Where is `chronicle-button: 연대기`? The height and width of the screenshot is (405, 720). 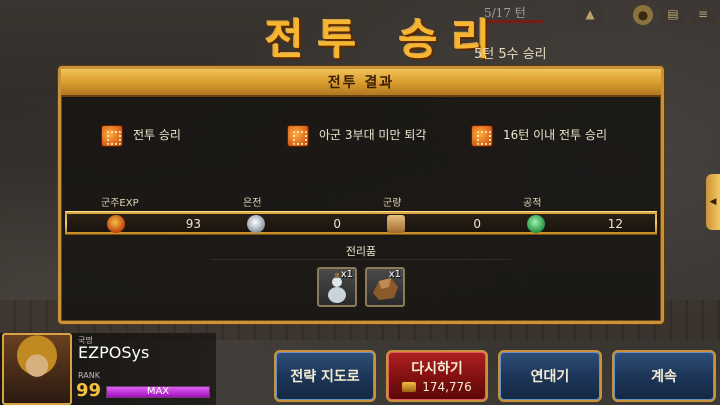 chronicle-button: 연대기 is located at coordinates (550, 376).